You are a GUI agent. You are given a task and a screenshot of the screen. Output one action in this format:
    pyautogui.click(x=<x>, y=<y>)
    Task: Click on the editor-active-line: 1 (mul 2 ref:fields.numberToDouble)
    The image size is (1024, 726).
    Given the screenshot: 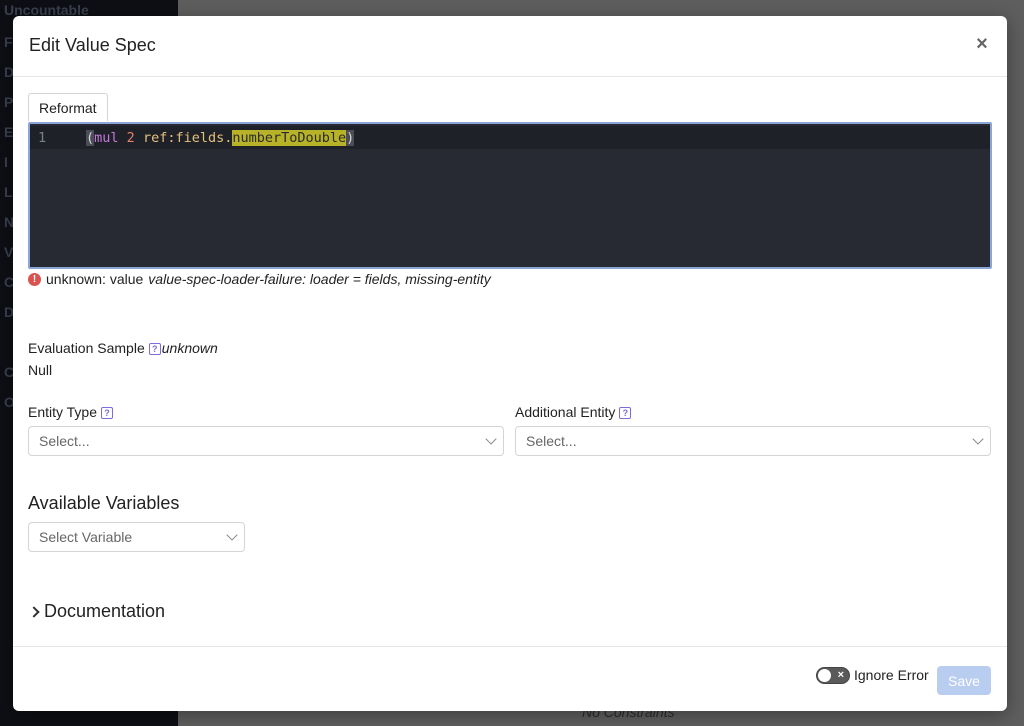 What is the action you would take?
    pyautogui.click(x=510, y=137)
    